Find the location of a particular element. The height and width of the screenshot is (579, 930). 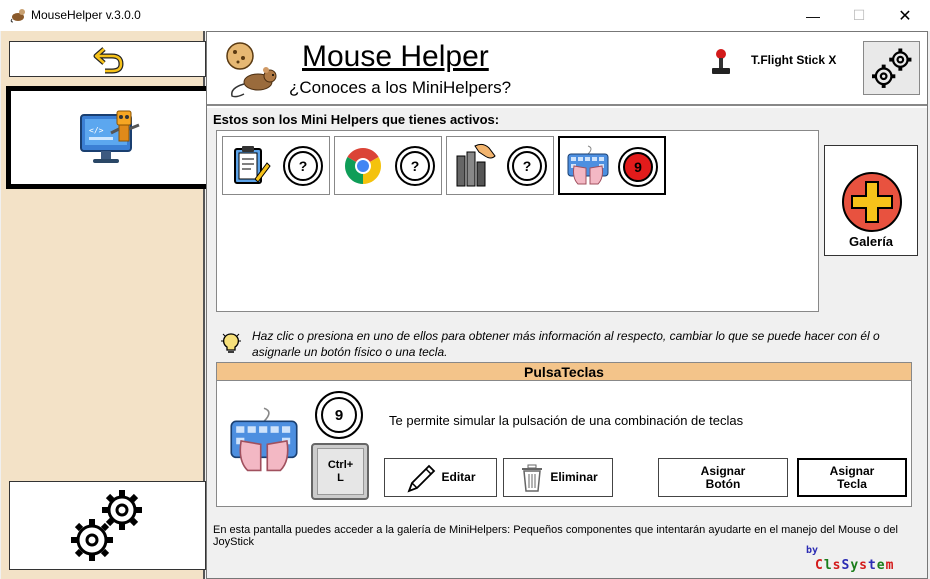

monitor-robot-icon: </> is located at coordinates (110, 136).